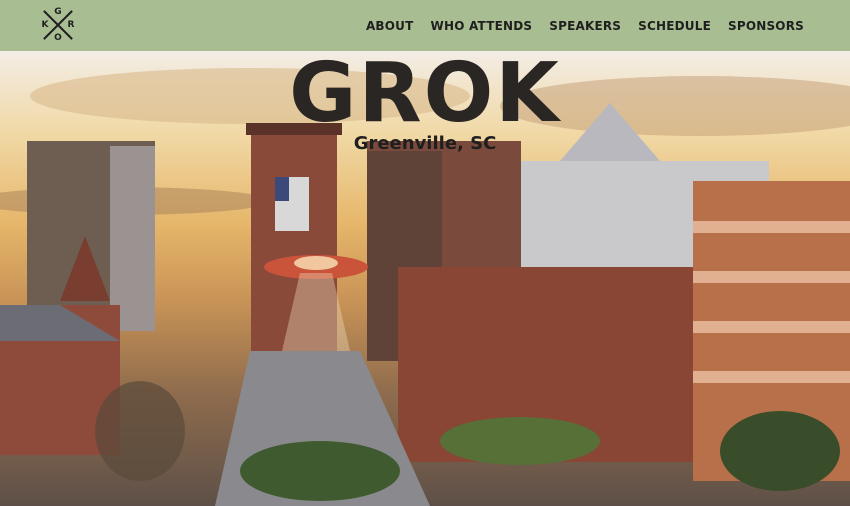  I want to click on logo-letter-left: K, so click(45, 25).